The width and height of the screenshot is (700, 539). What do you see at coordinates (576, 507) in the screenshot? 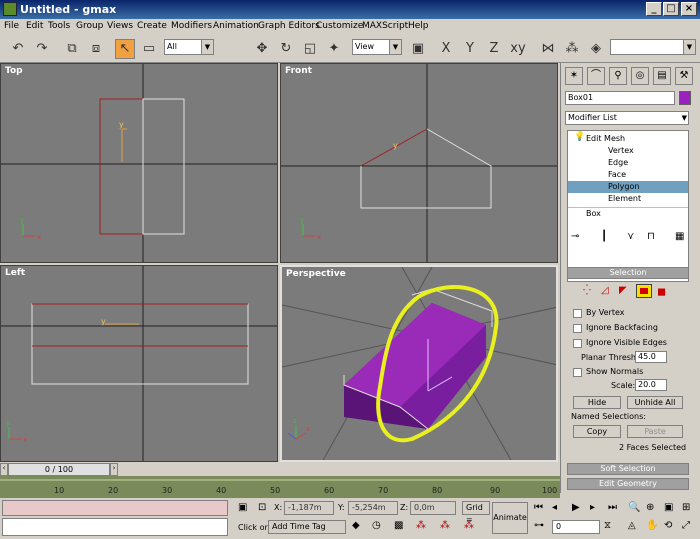
I see `play-icon: ▶` at bounding box center [576, 507].